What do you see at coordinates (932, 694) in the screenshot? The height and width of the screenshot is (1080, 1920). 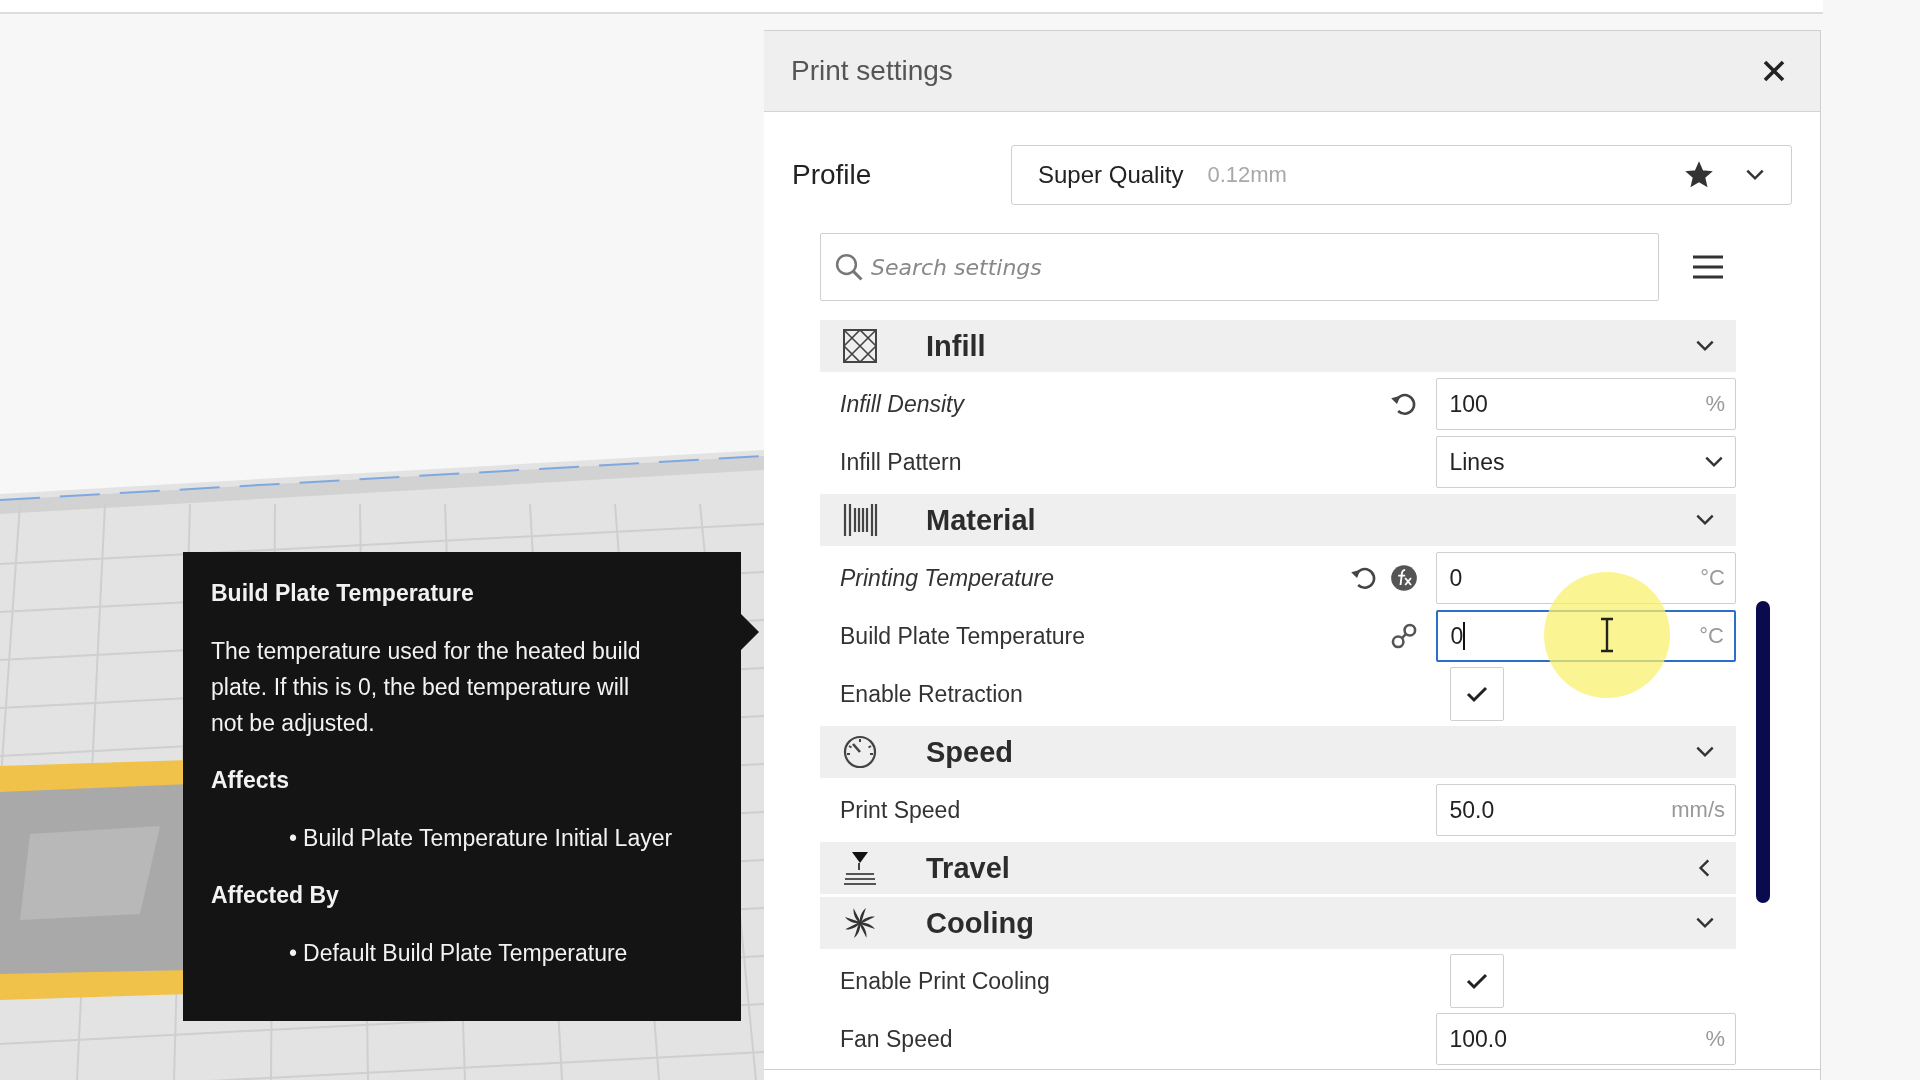 I see `setting-label: Enable Retraction` at bounding box center [932, 694].